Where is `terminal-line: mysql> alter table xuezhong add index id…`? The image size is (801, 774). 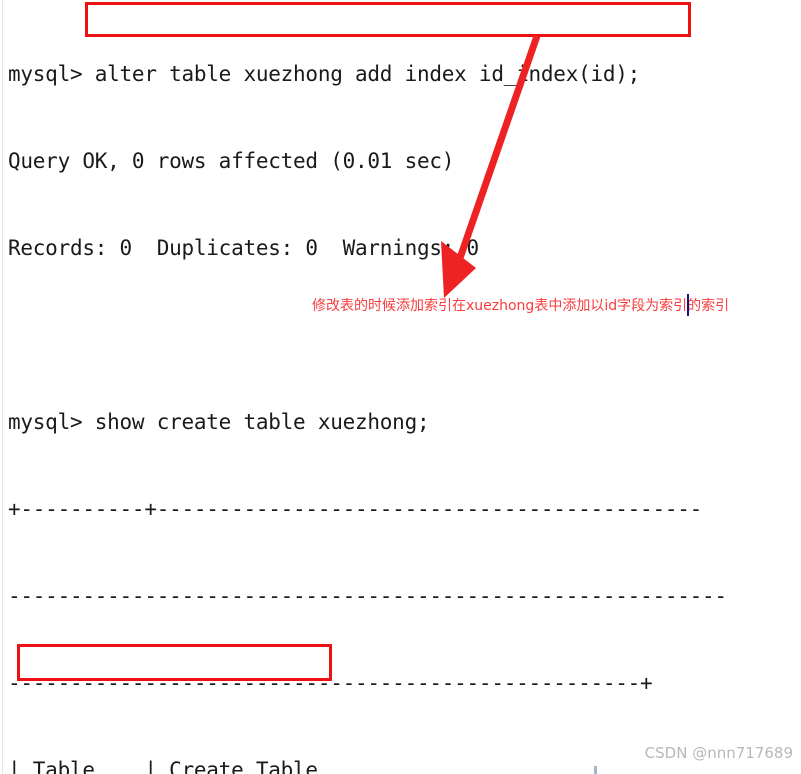
terminal-line: mysql> alter table xuezhong add index id… is located at coordinates (324, 74).